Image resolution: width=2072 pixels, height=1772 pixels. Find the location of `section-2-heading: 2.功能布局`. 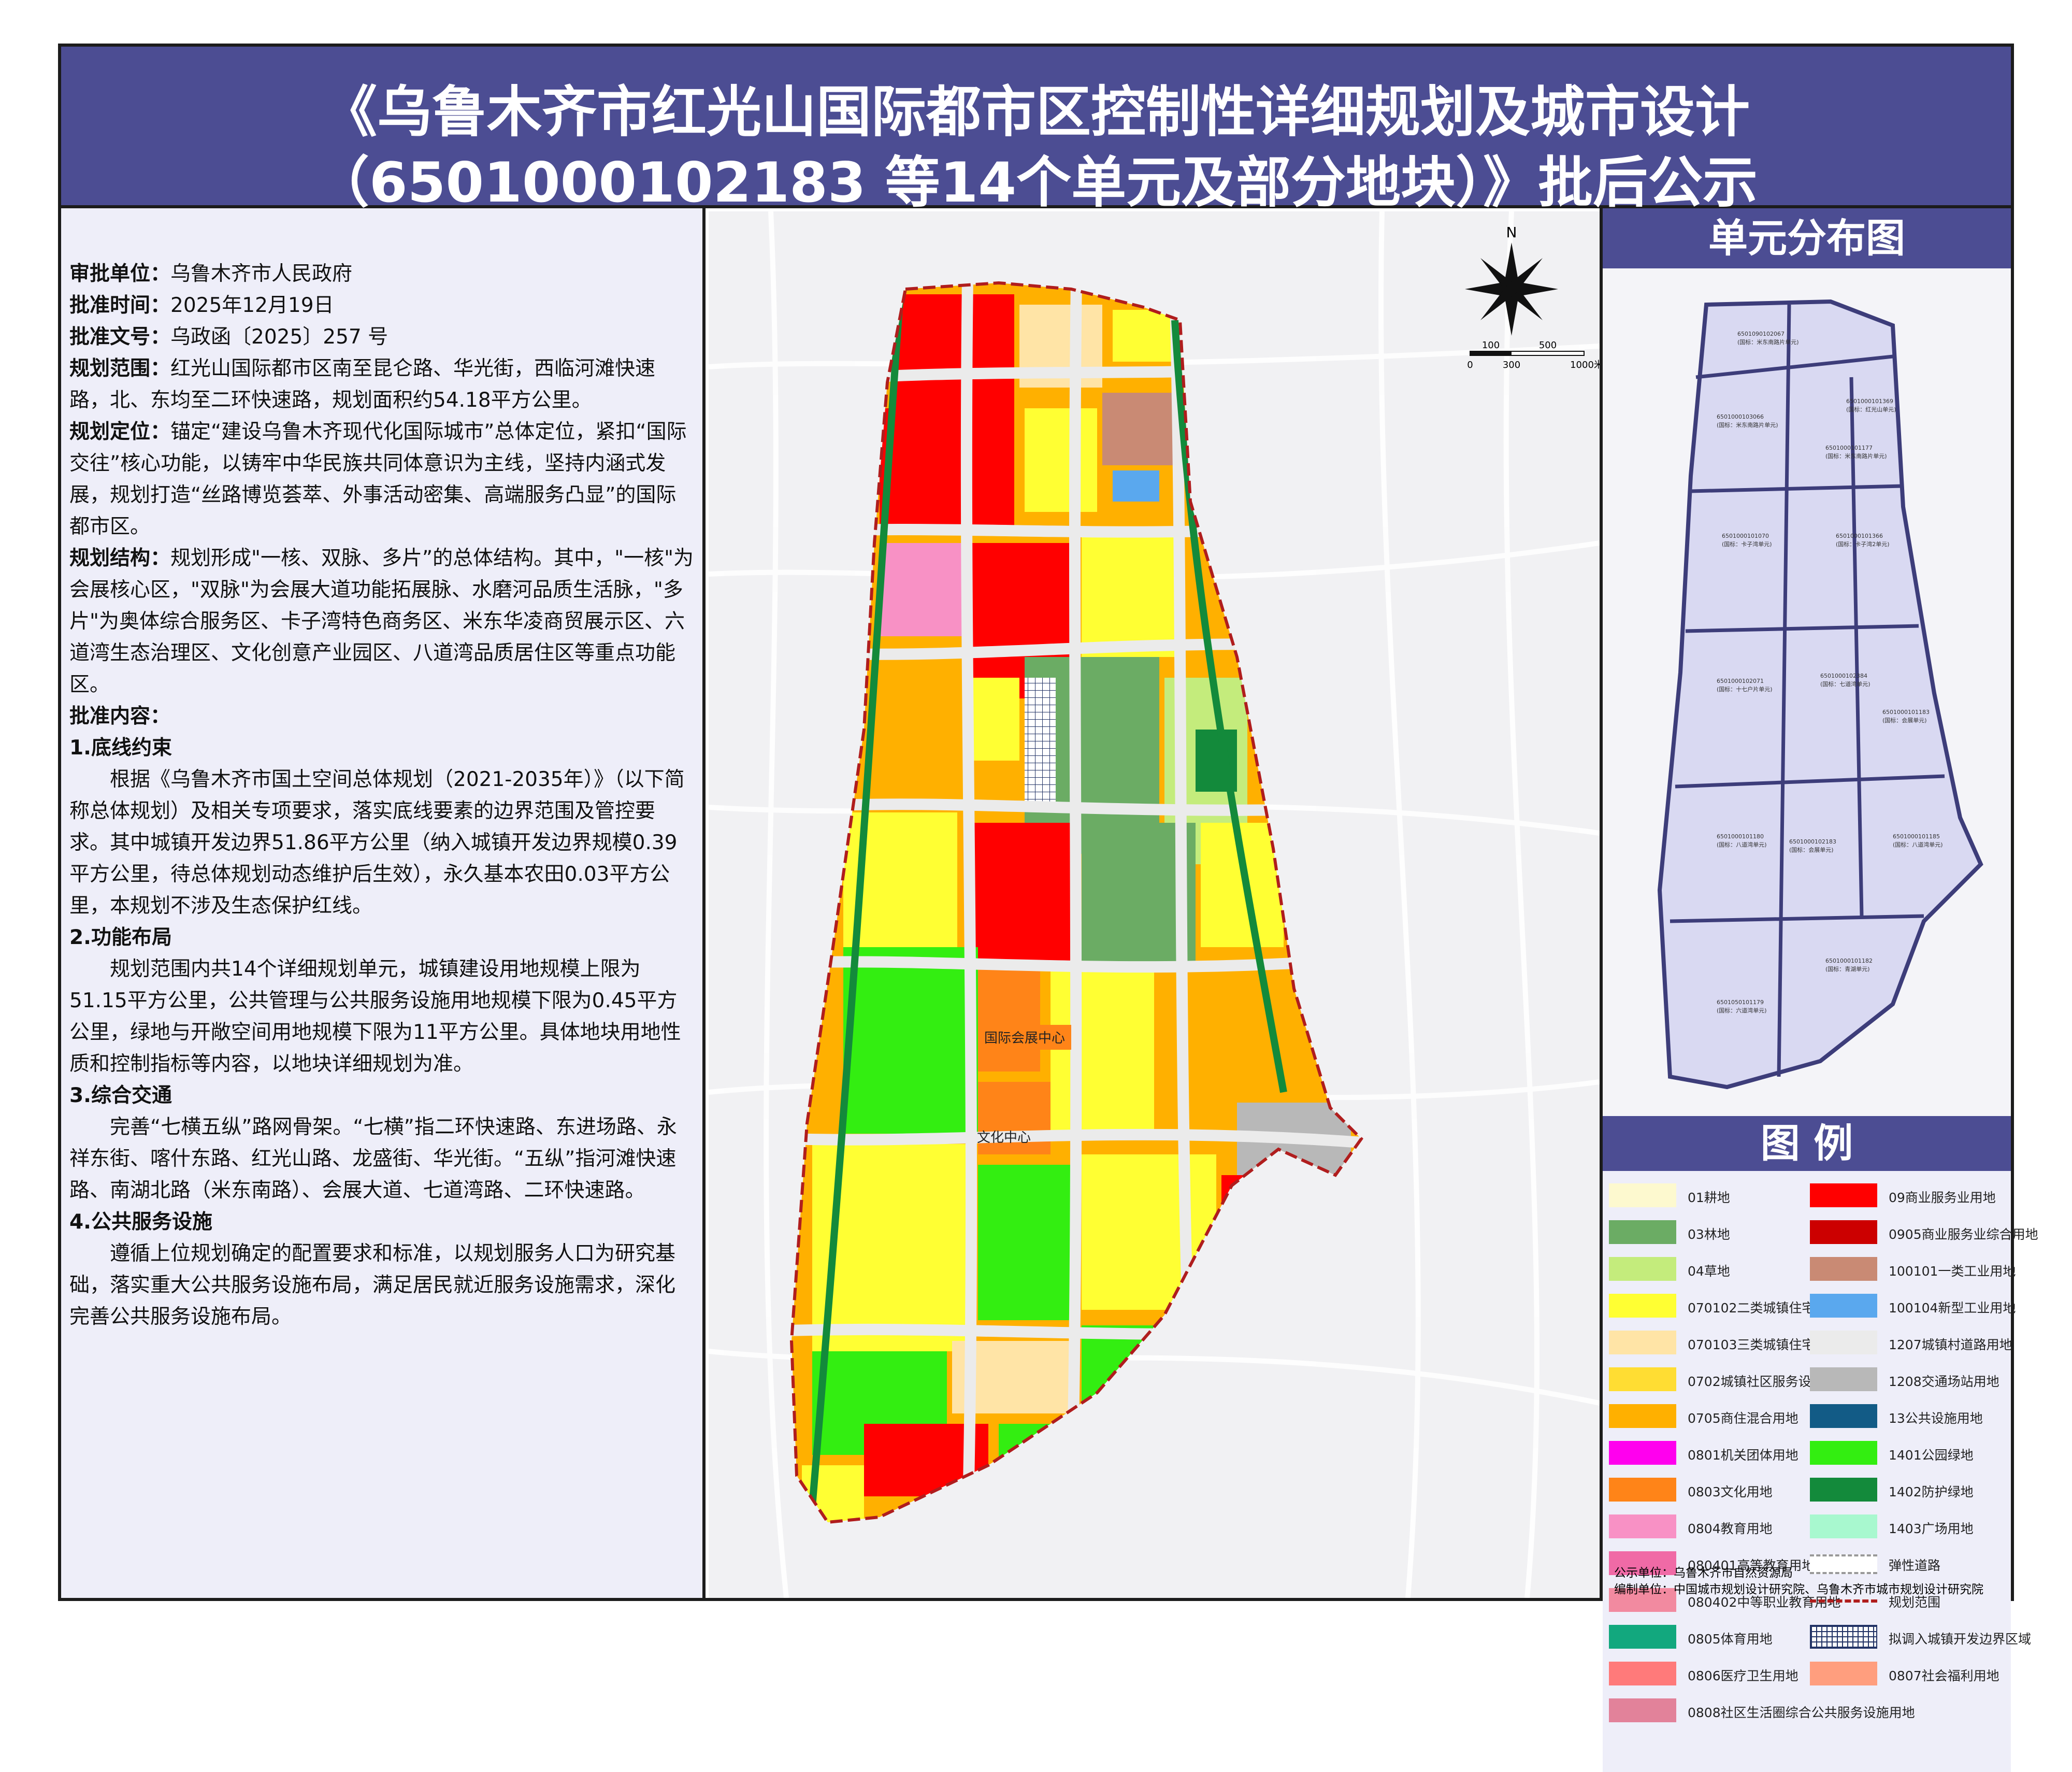

section-2-heading: 2.功能布局 is located at coordinates (120, 937).